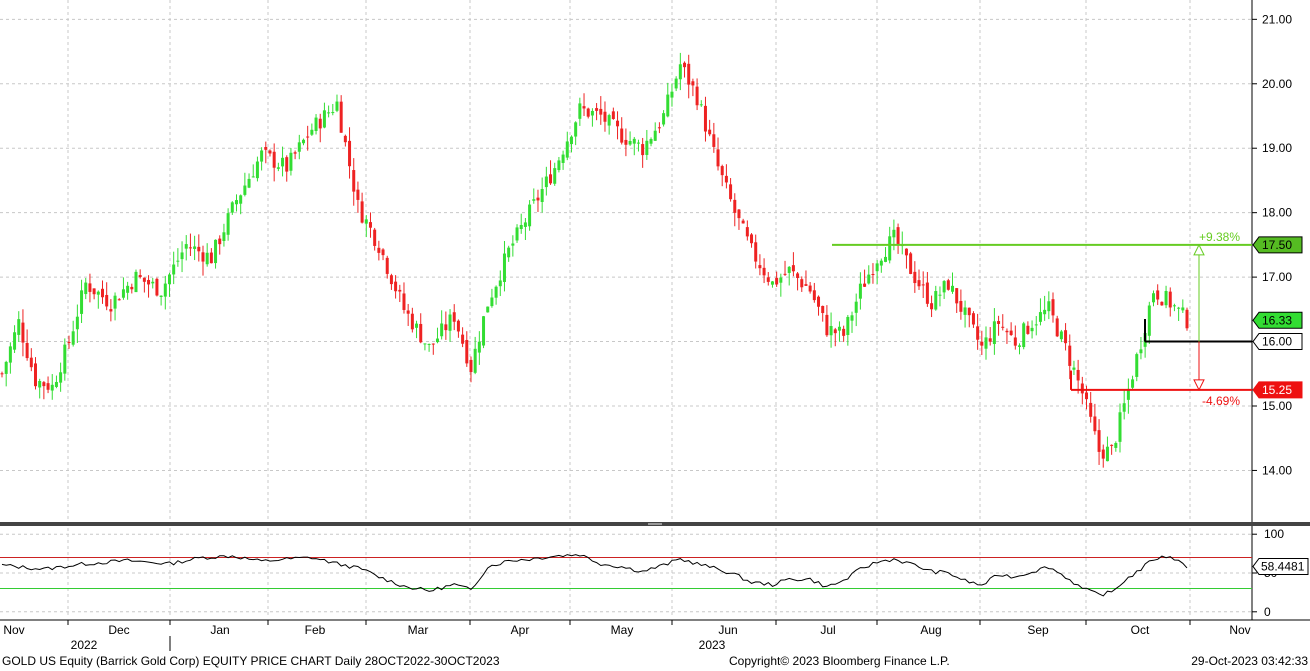  I want to click on osc-tick-label: 0, so click(1267, 612).